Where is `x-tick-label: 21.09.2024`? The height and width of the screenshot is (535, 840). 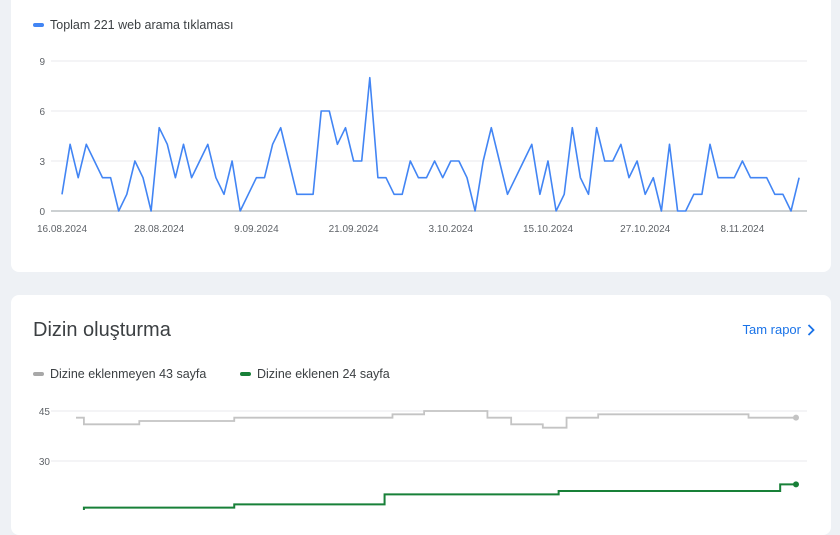 x-tick-label: 21.09.2024 is located at coordinates (354, 229).